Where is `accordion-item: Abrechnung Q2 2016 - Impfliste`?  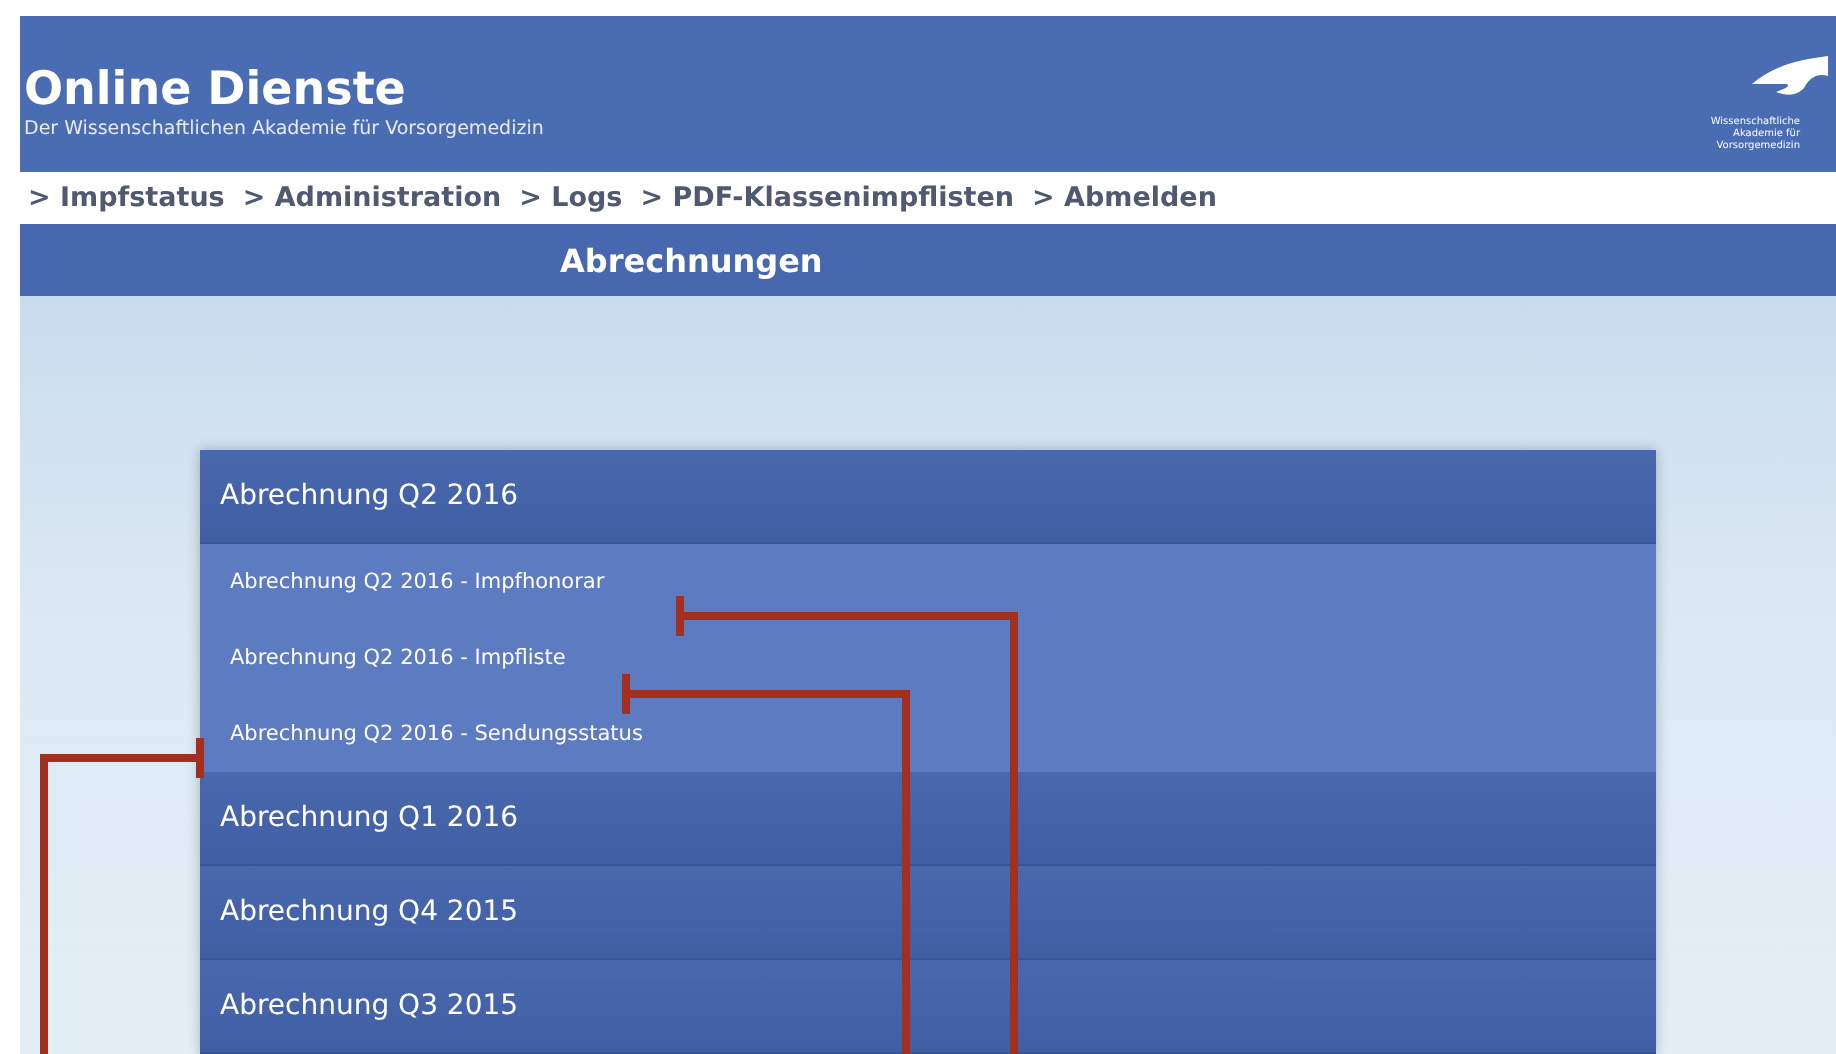 accordion-item: Abrechnung Q2 2016 - Impfliste is located at coordinates (928, 658).